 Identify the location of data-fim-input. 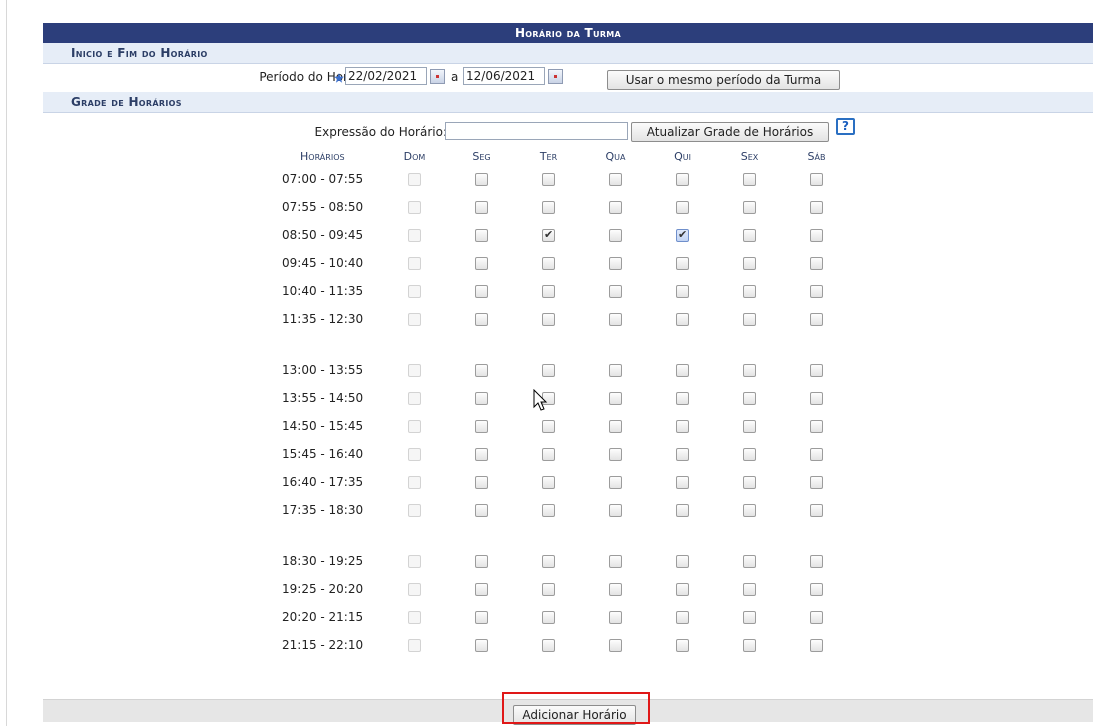
(504, 76).